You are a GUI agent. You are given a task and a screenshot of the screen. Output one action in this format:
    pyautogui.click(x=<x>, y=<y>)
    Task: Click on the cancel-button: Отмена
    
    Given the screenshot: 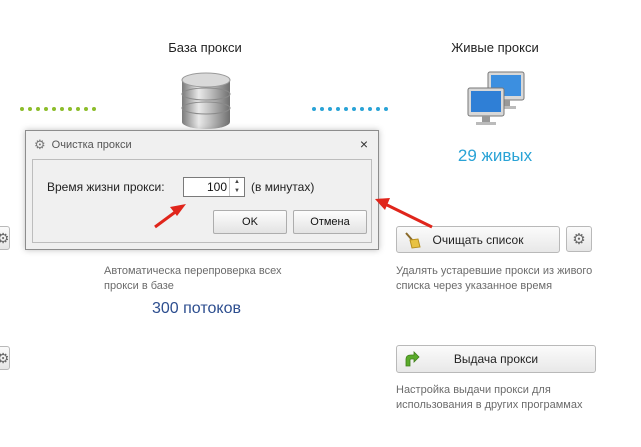 What is the action you would take?
    pyautogui.click(x=330, y=222)
    